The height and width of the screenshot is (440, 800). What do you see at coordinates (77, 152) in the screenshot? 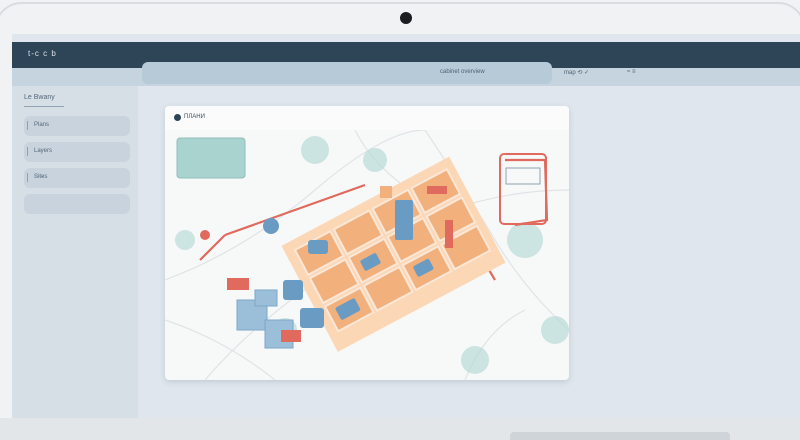
I see `sidebar-item-2: Layers` at bounding box center [77, 152].